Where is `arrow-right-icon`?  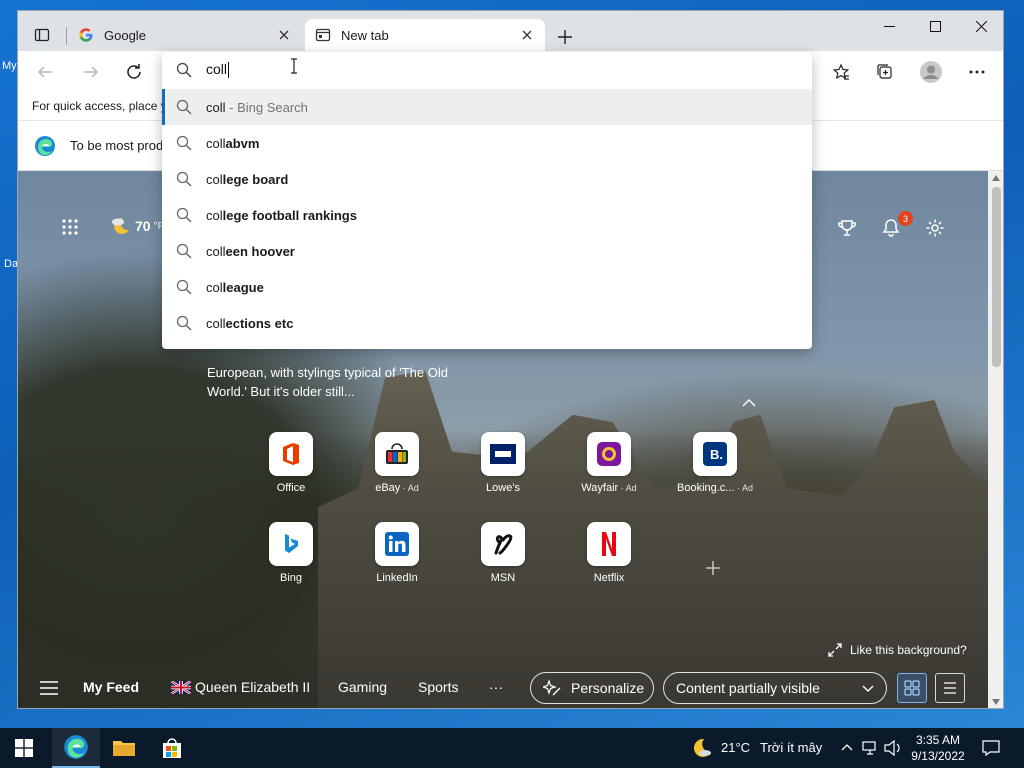
arrow-right-icon is located at coordinates (91, 72).